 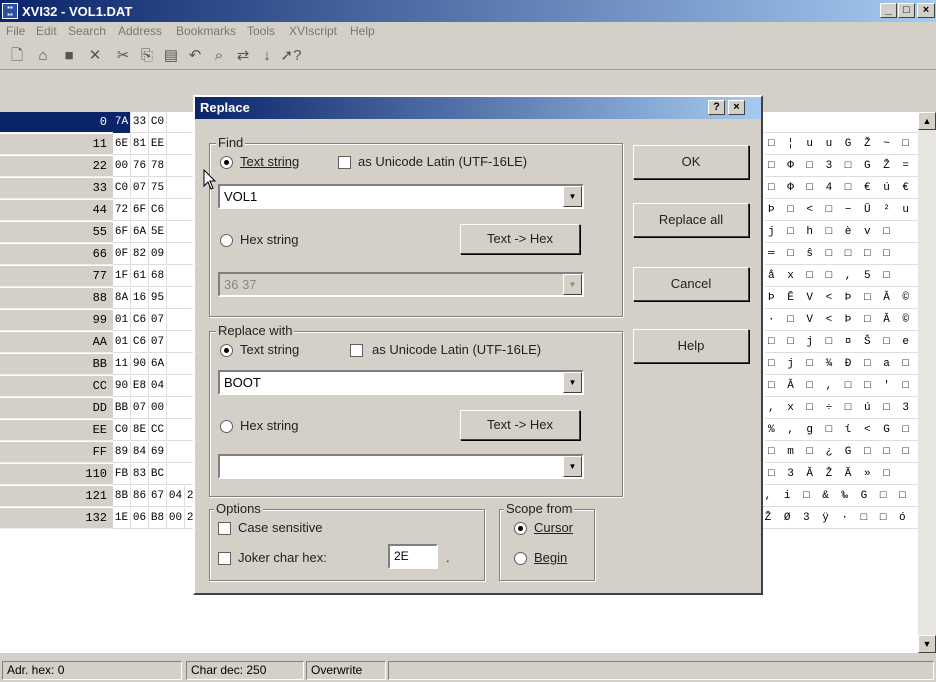 I want to click on hex-byte: BC, so click(x=158, y=474).